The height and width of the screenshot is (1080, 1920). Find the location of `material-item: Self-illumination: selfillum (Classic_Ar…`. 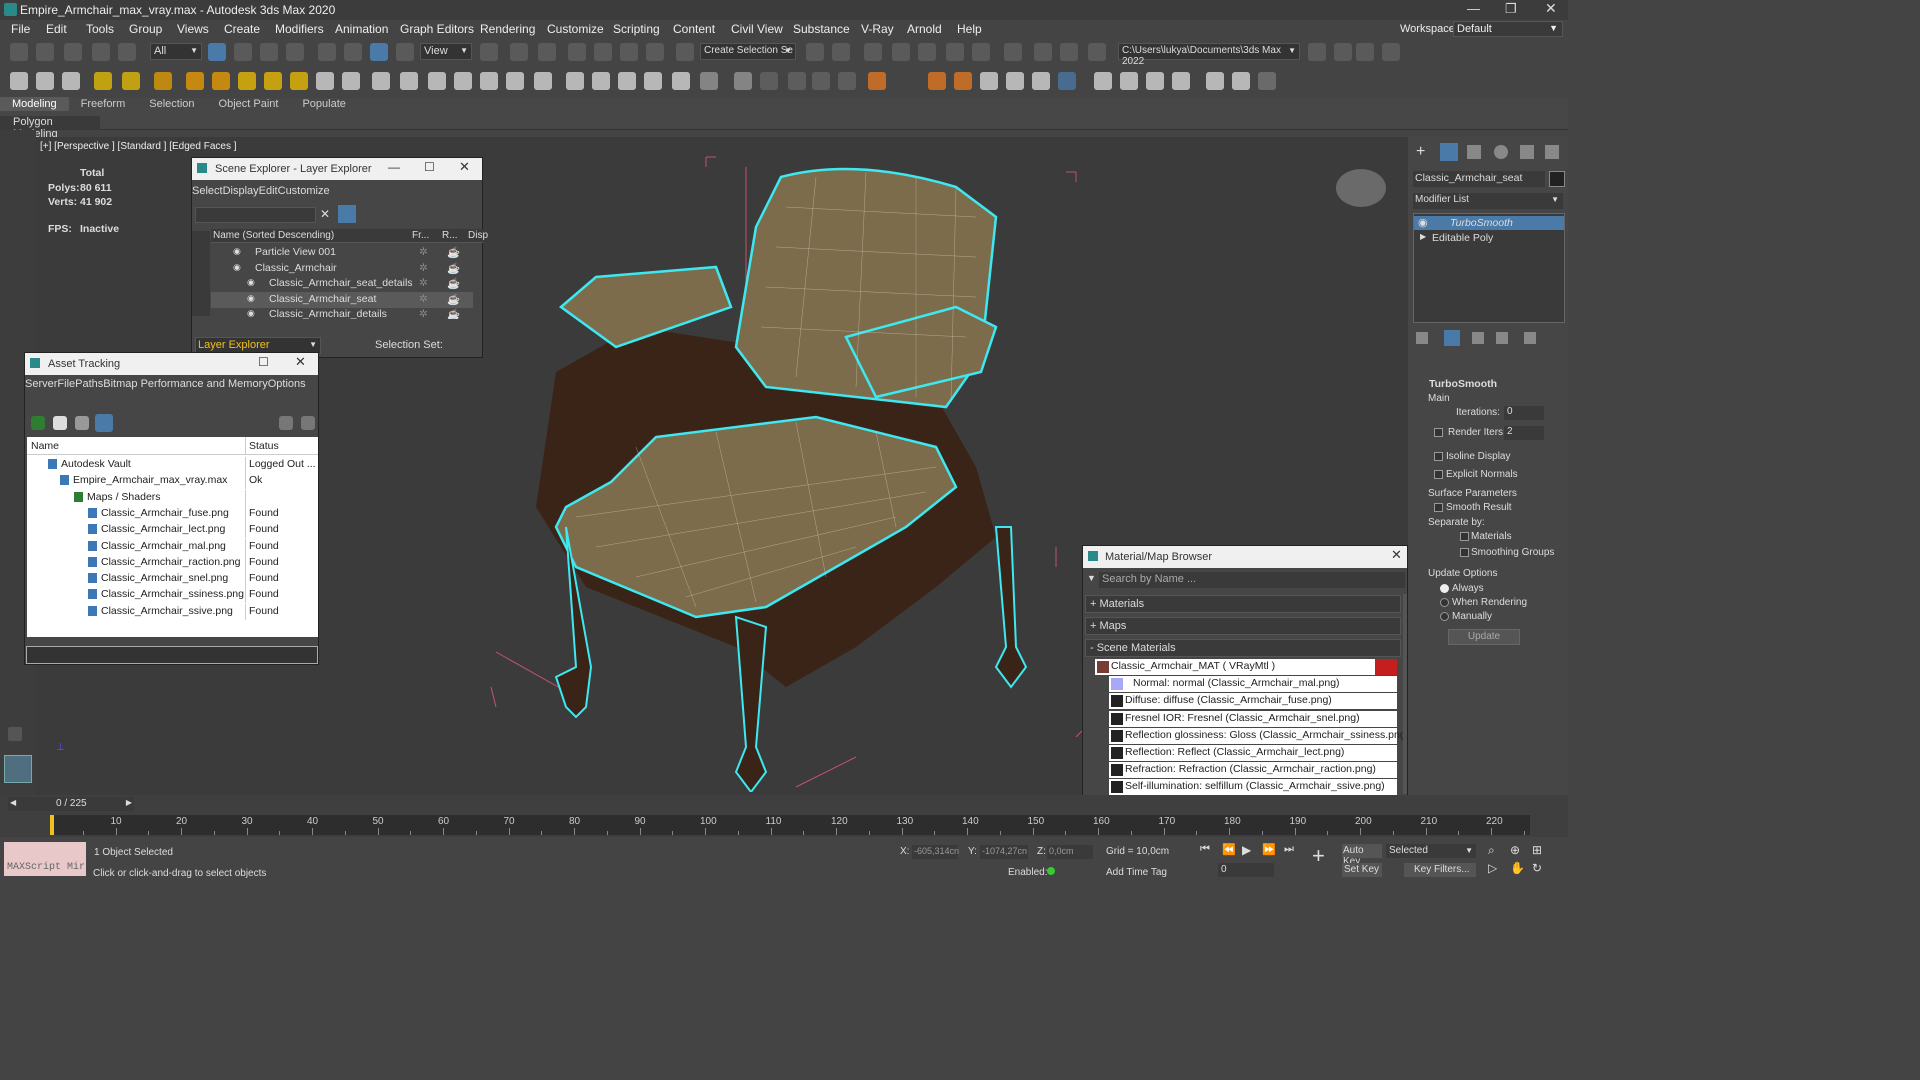

material-item: Self-illumination: selfillum (Classic_Ar… is located at coordinates (1253, 787).